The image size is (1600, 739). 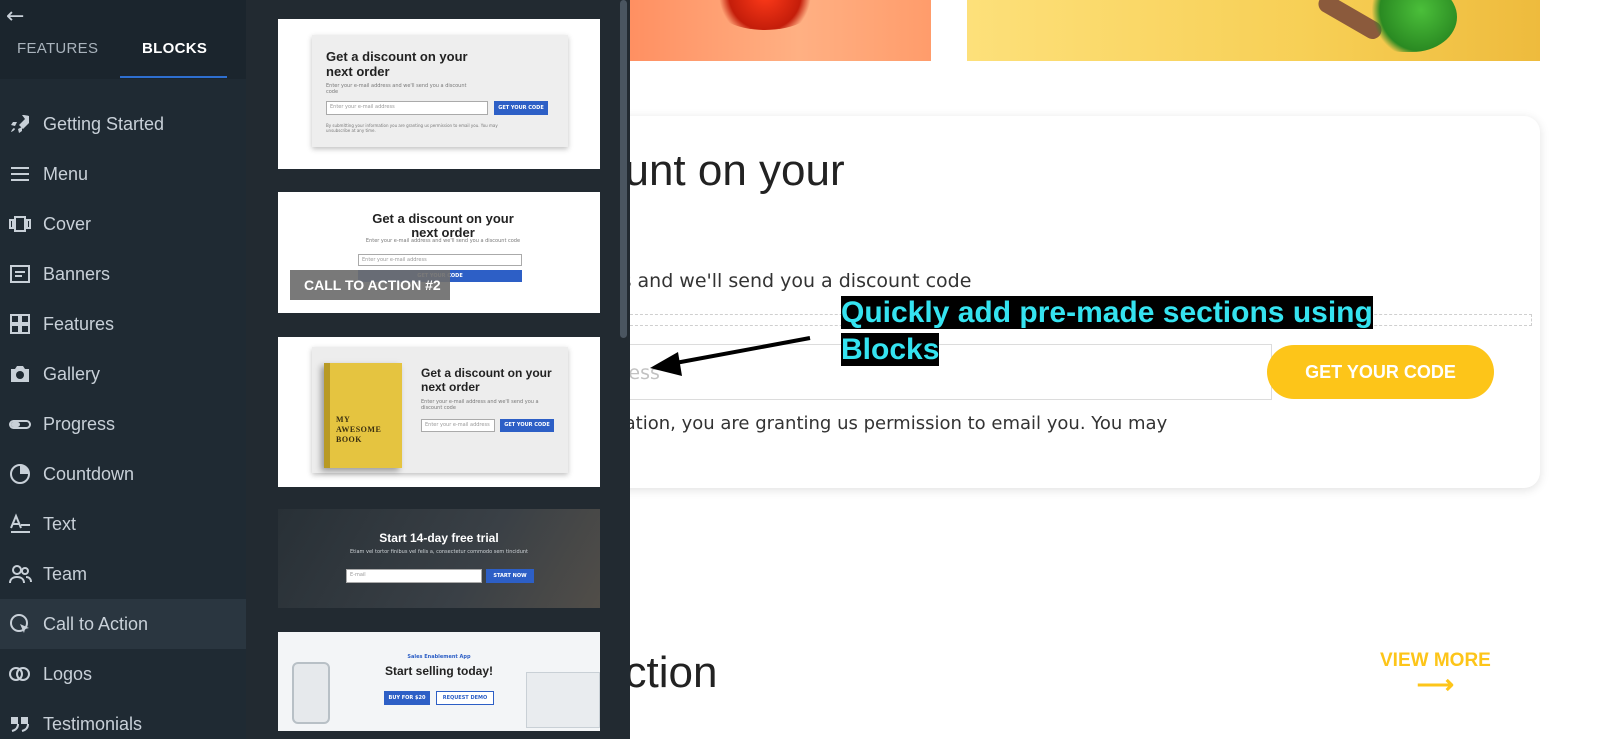 I want to click on sidebar-item-label: Text, so click(x=60, y=523).